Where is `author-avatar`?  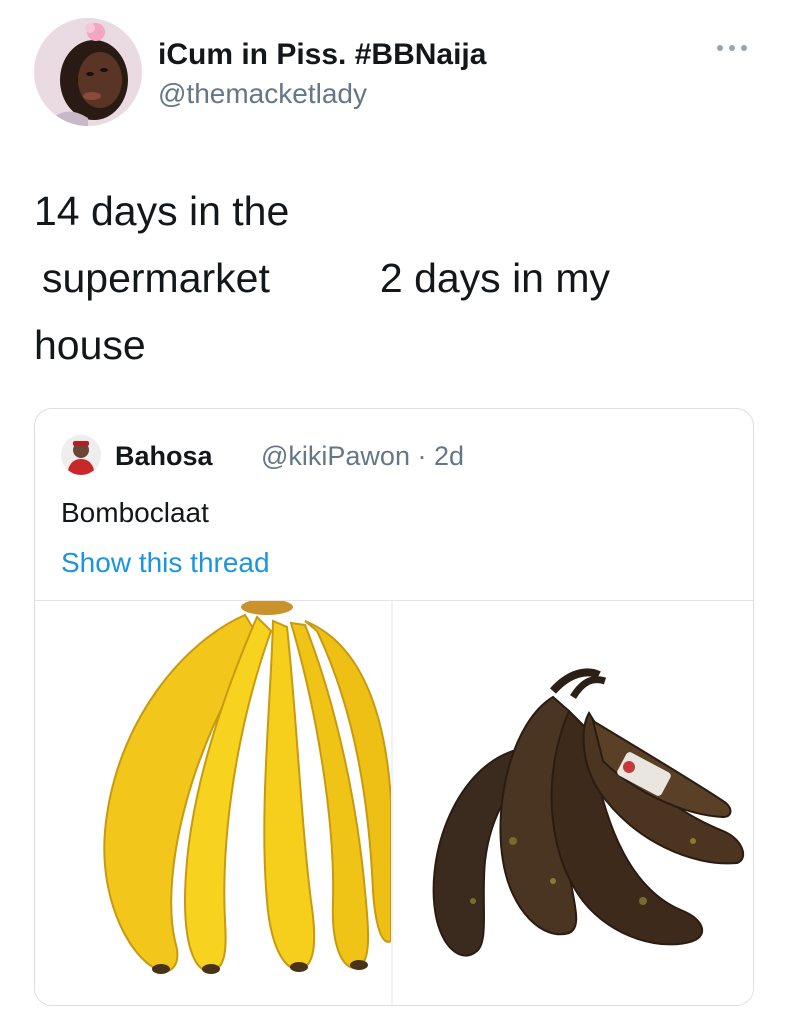 author-avatar is located at coordinates (88, 72).